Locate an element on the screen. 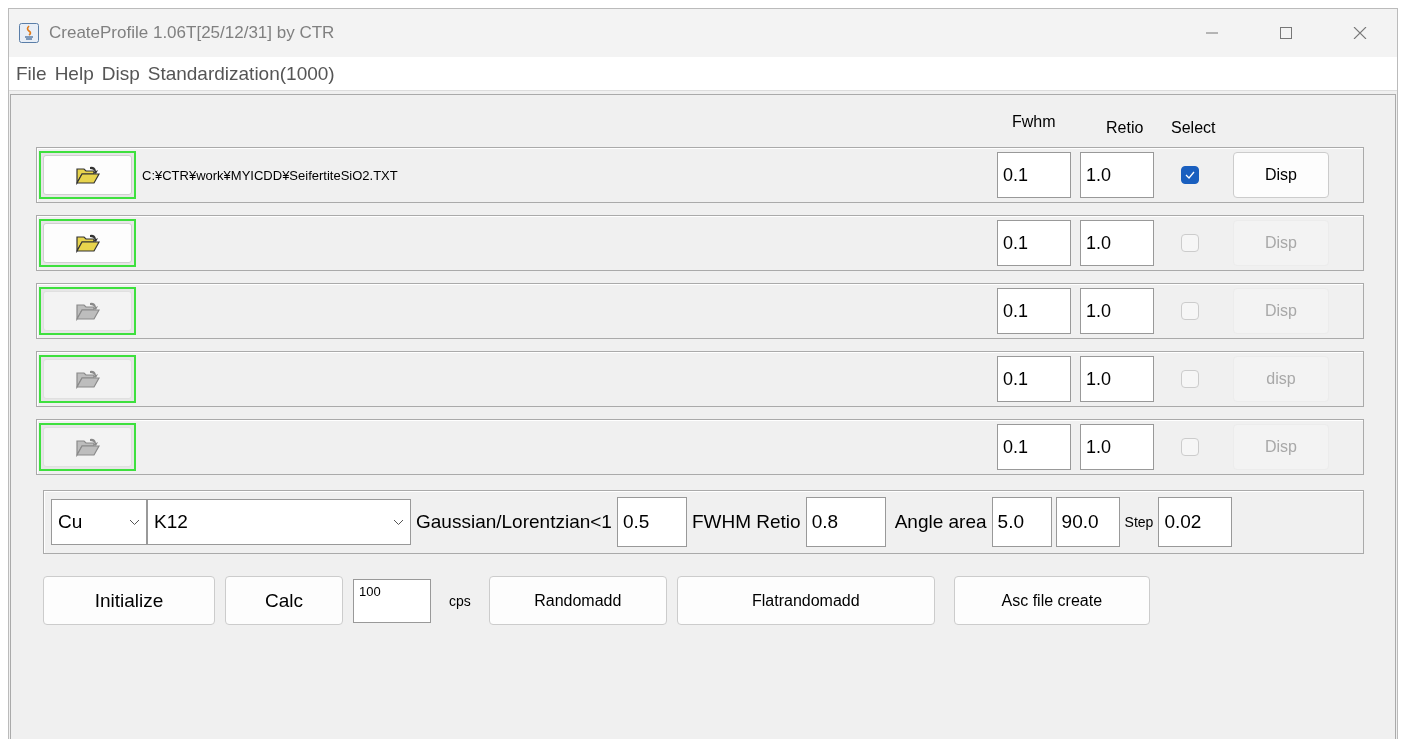  maximize-icon is located at coordinates (1286, 33).